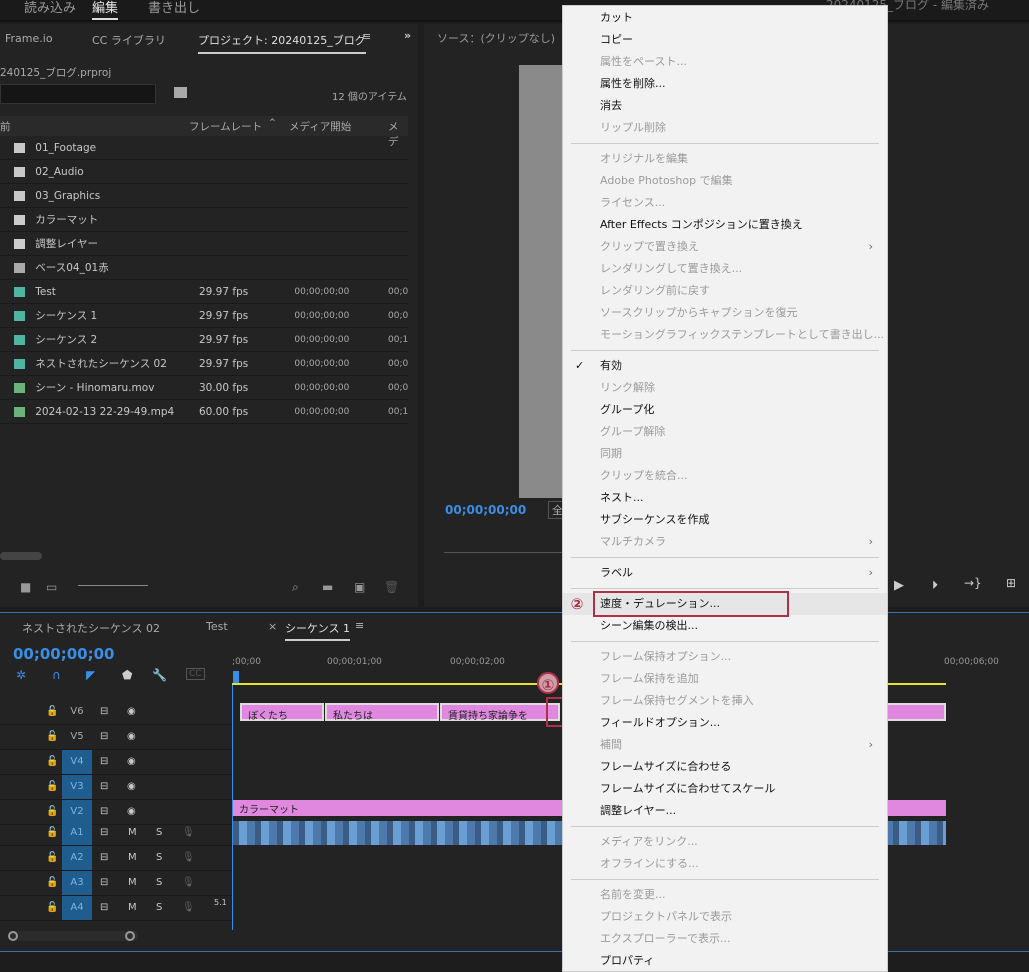  What do you see at coordinates (204, 172) in the screenshot?
I see `project-item: 02_Audio` at bounding box center [204, 172].